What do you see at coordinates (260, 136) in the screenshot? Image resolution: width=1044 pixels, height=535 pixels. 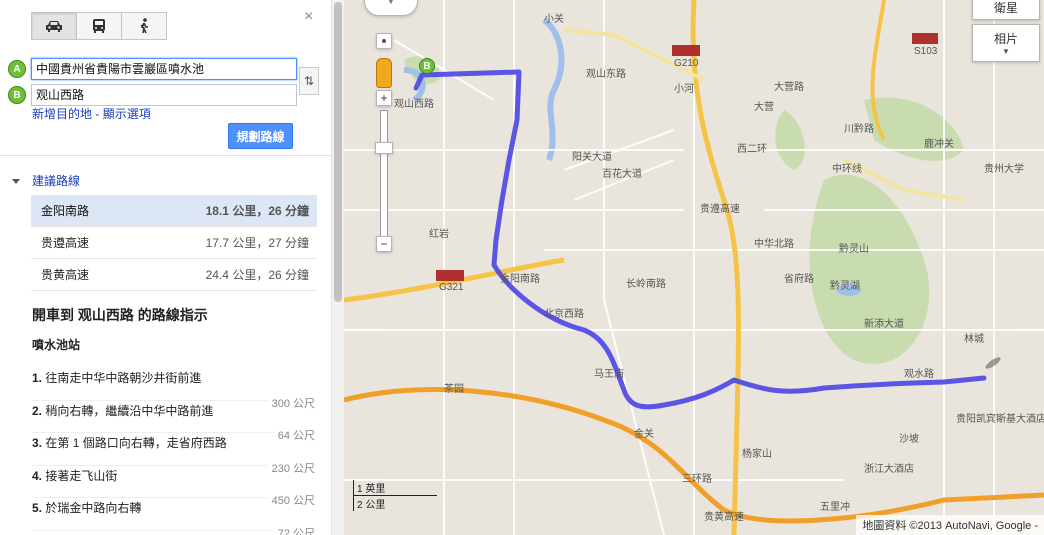 I see `plan-route-button: 規劃路線` at bounding box center [260, 136].